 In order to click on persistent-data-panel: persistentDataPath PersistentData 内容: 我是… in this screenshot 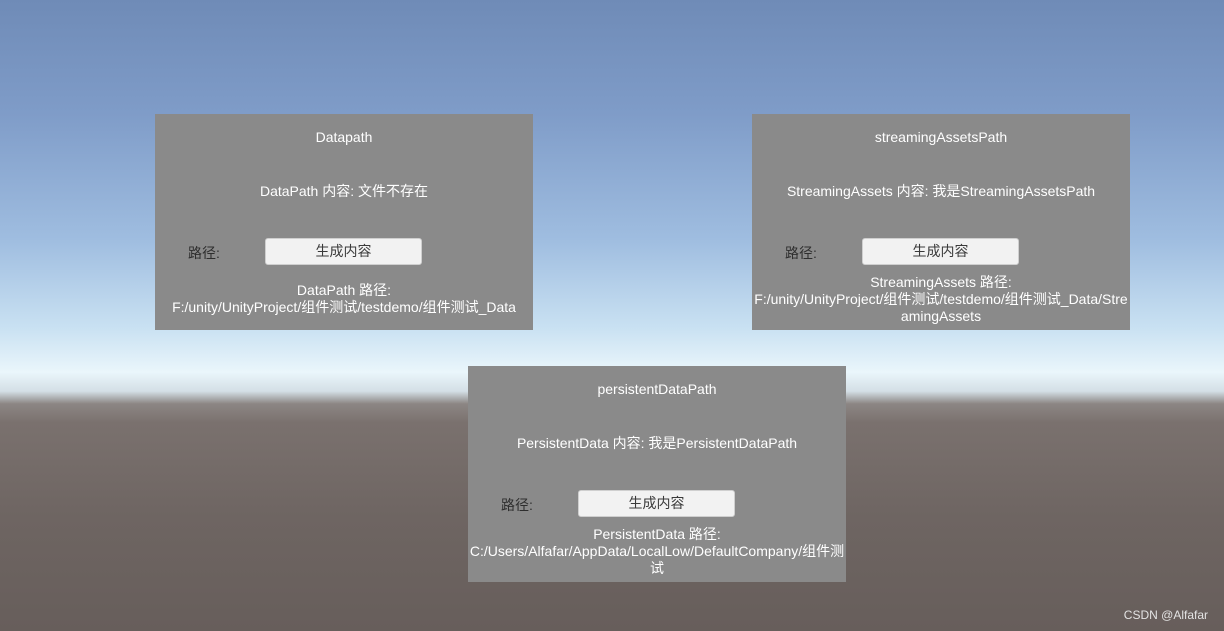, I will do `click(657, 474)`.